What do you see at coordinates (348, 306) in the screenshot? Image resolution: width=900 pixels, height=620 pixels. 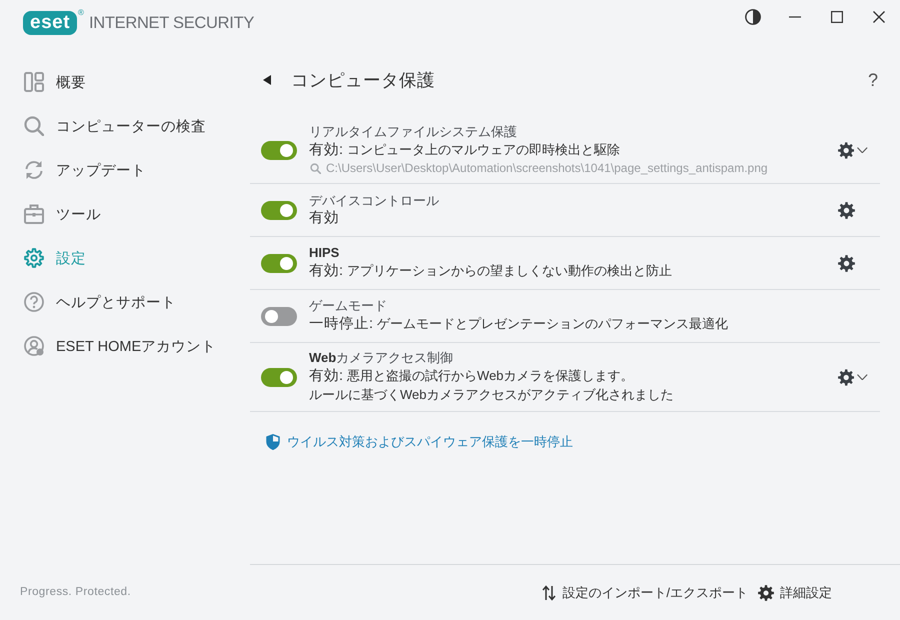 I see `module-title: ゲームモード` at bounding box center [348, 306].